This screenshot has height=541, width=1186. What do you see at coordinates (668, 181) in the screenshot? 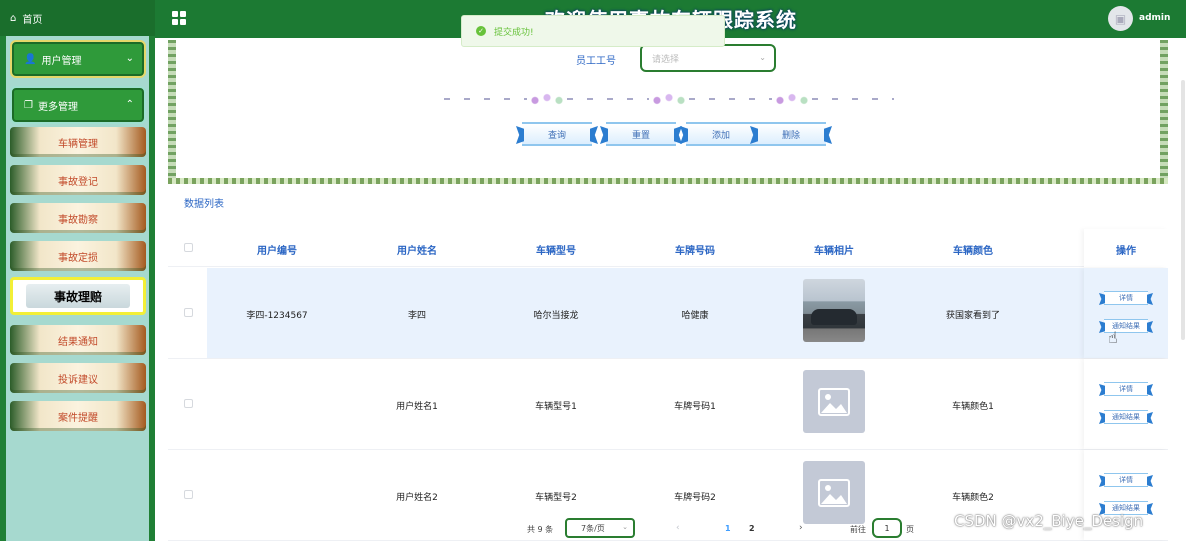
I see `vine-border-bottom` at bounding box center [668, 181].